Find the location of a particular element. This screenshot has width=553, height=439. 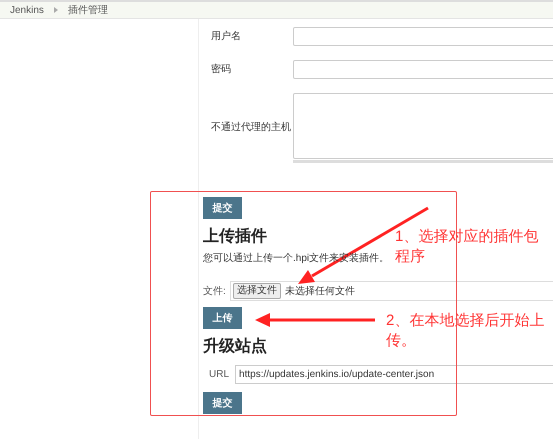

chevron-icon is located at coordinates (56, 10).